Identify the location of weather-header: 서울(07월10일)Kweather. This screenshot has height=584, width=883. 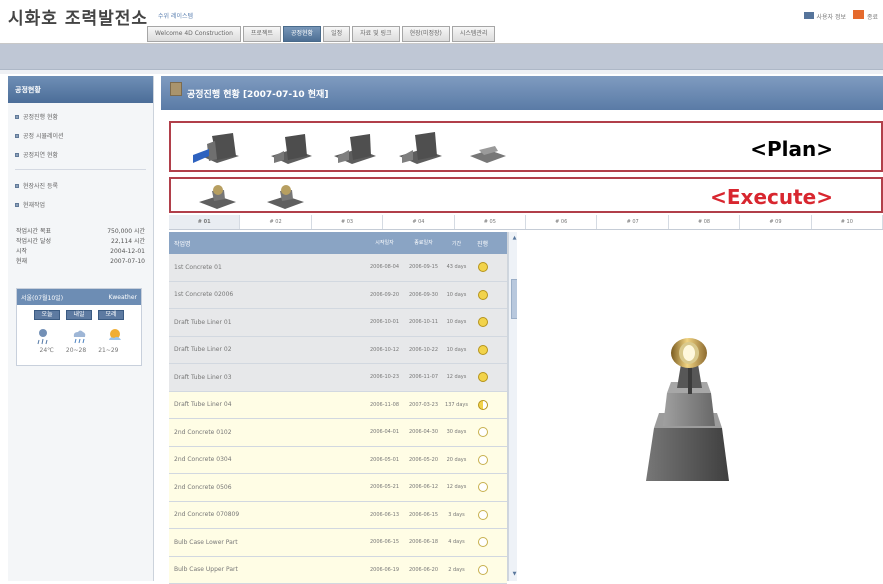
(79, 297).